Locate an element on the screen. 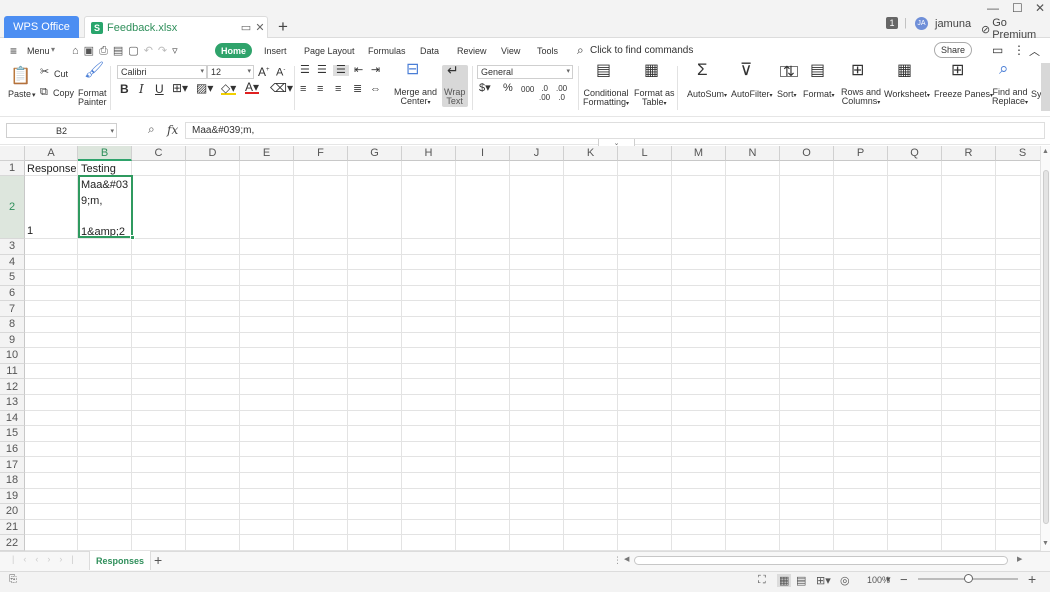 Image resolution: width=1050 pixels, height=592 pixels. scroll-down-icon: ▼ is located at coordinates (1045, 543).